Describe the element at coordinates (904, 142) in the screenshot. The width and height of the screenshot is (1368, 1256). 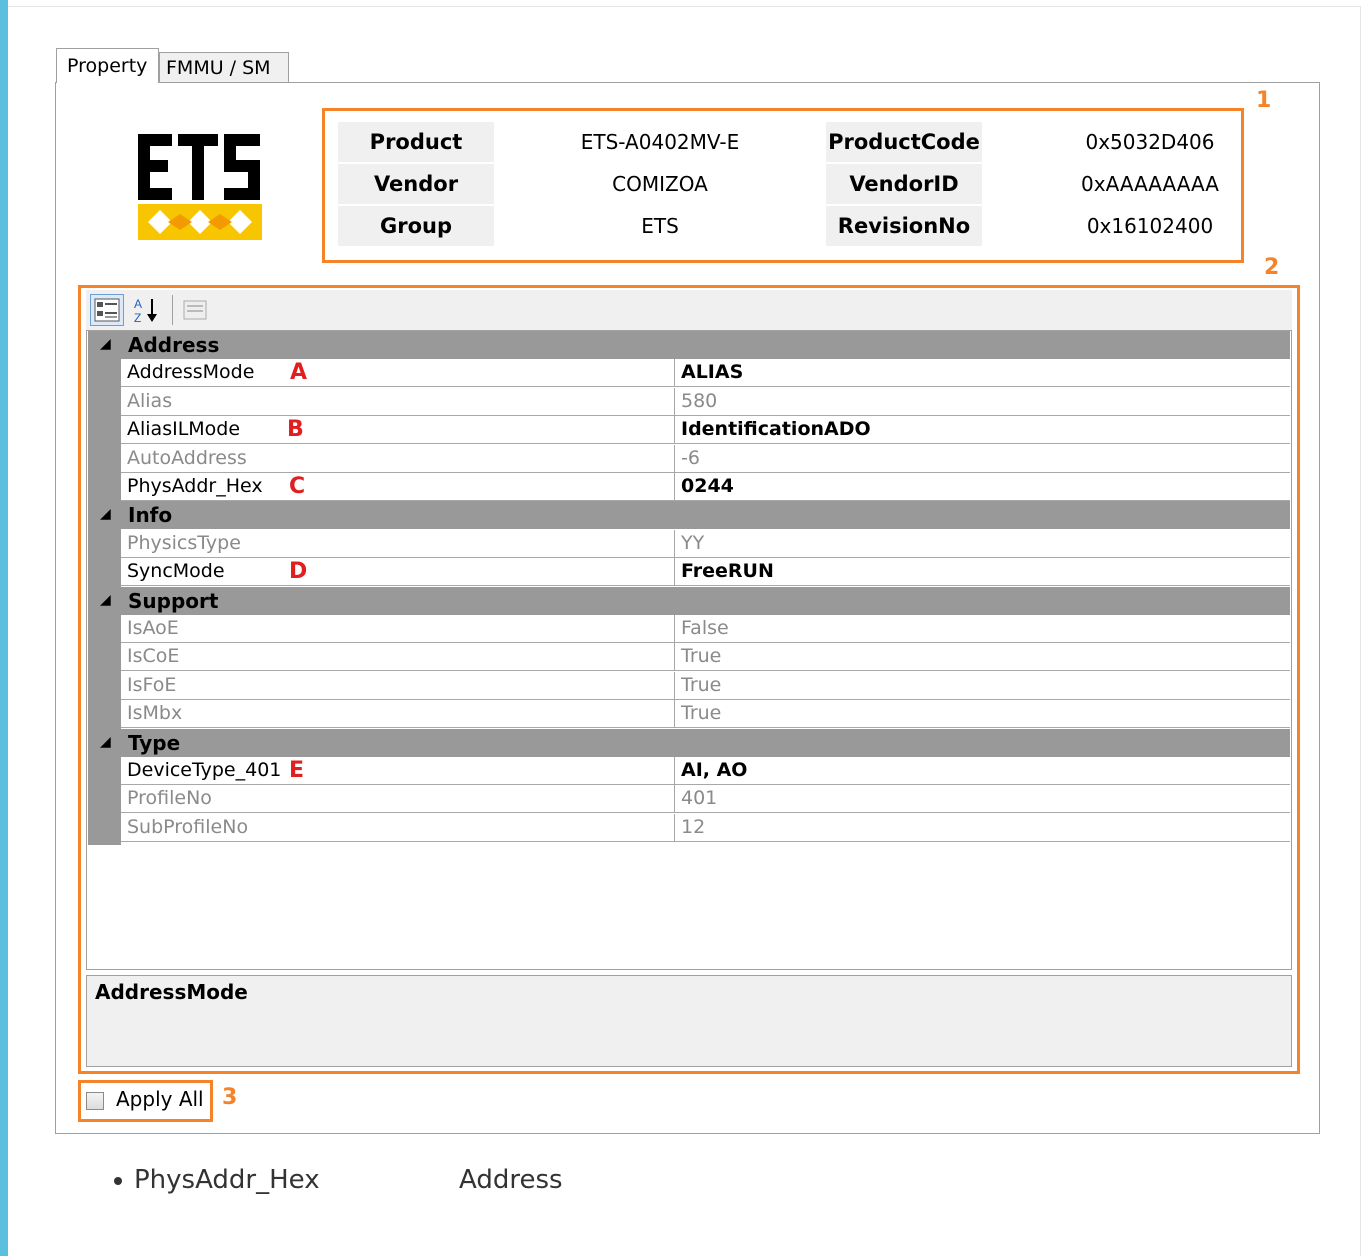
I see `productcode-label: ProductCode` at that location.